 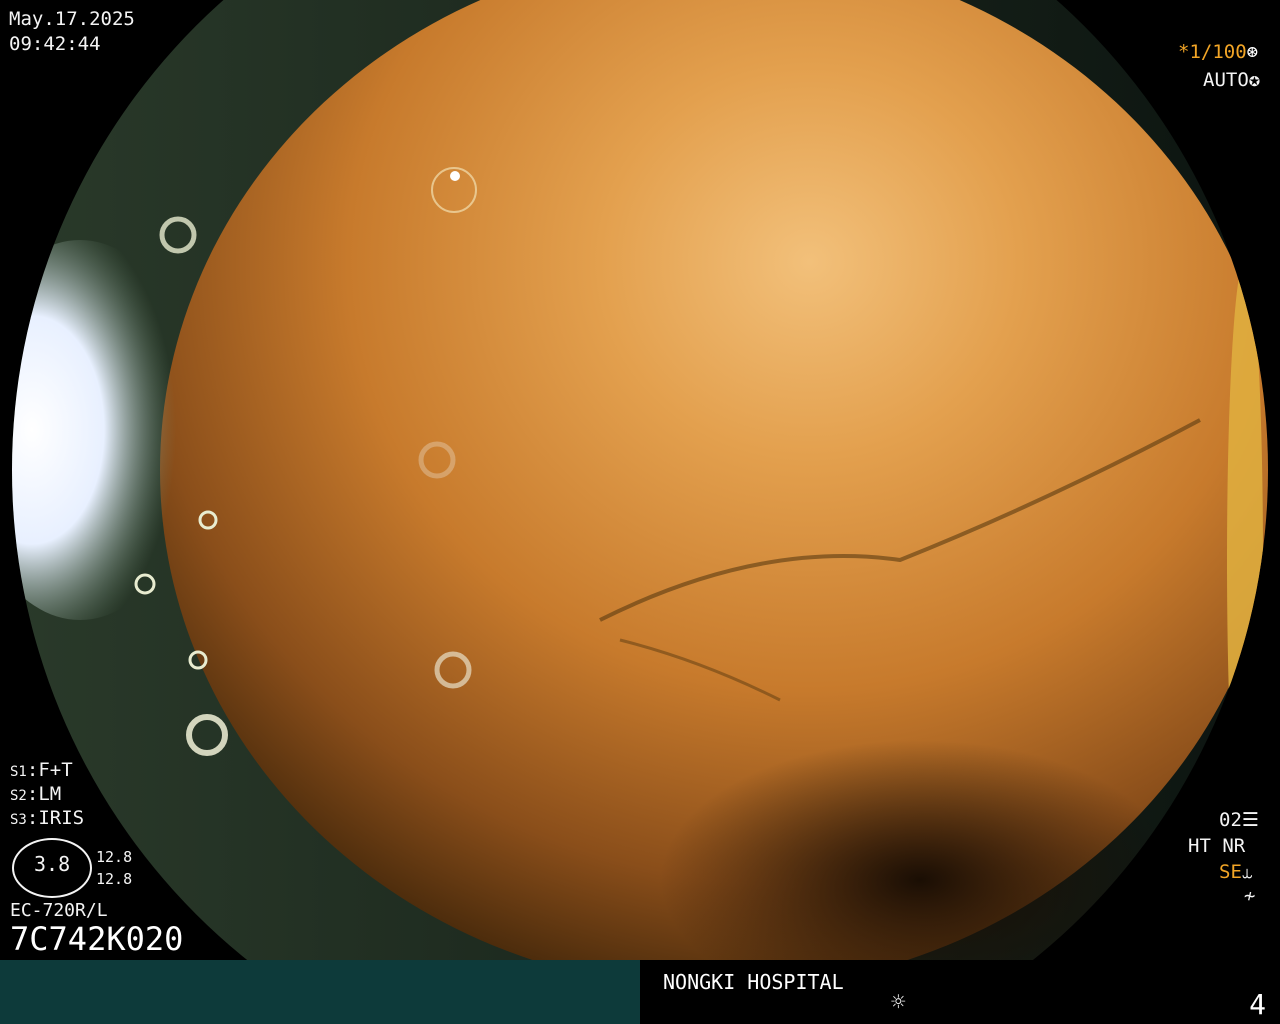 What do you see at coordinates (97, 939) in the screenshot?
I see `scope-serial: 7C742K020` at bounding box center [97, 939].